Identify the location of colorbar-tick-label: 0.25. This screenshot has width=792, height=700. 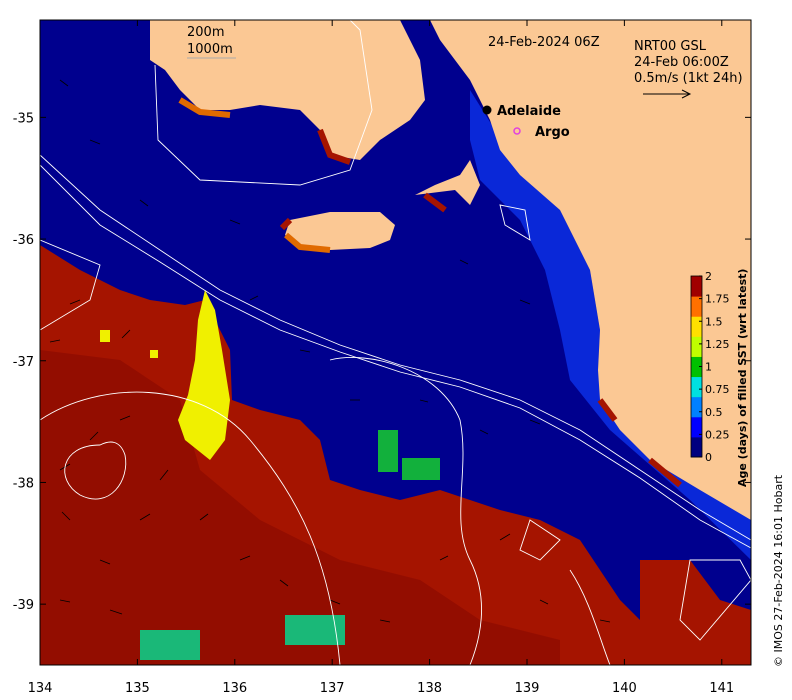
(717, 434).